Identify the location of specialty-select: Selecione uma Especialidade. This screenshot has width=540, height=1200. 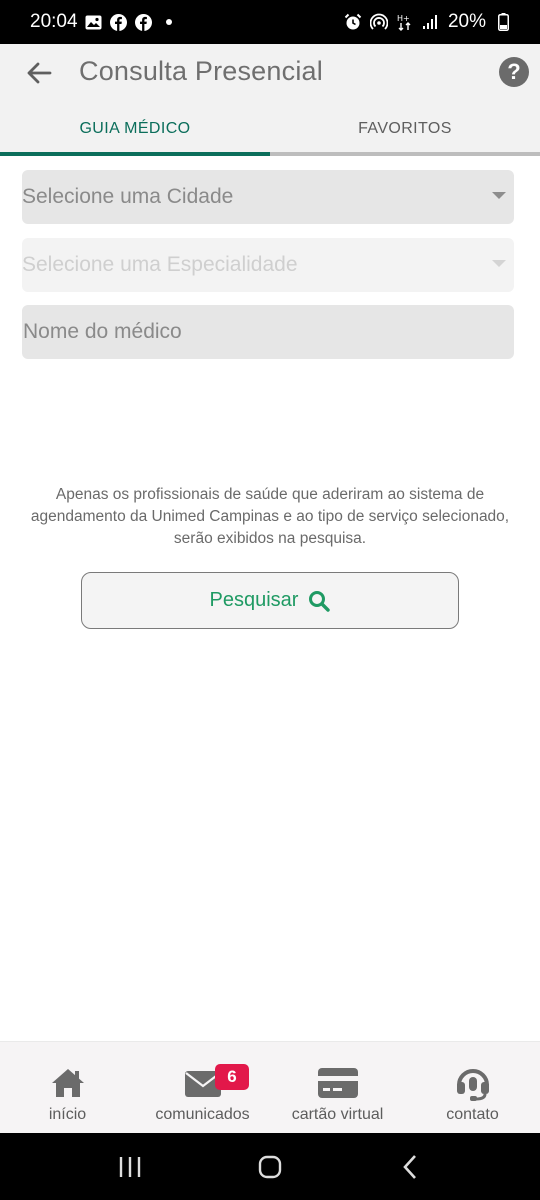
(268, 265).